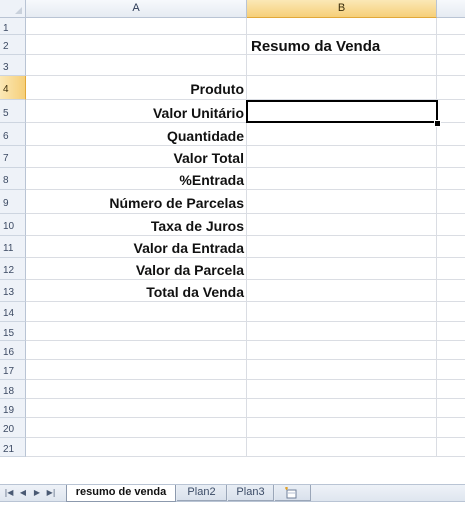 The height and width of the screenshot is (515, 465). Describe the element at coordinates (451, 26) in the screenshot. I see `cell-c1` at that location.